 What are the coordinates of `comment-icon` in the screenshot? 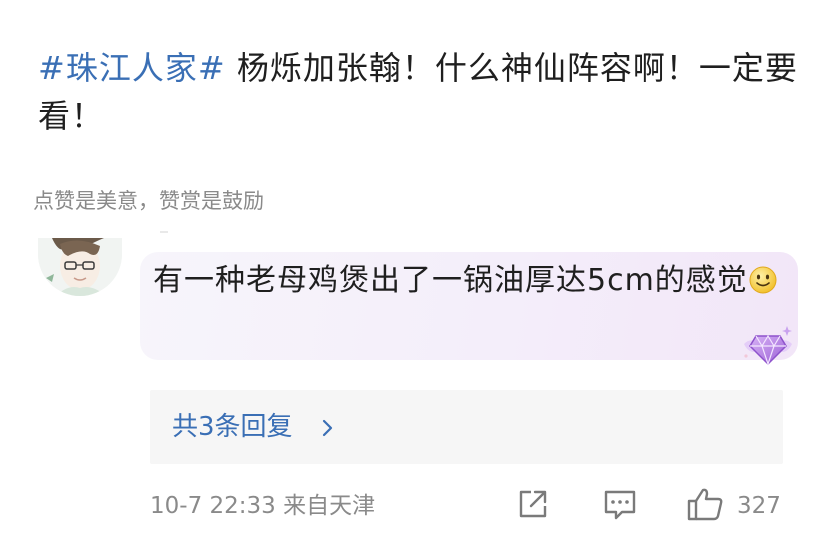 It's located at (620, 504).